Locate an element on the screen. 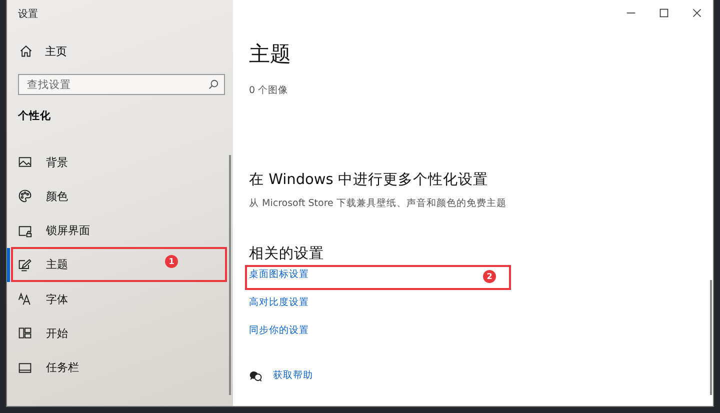 This screenshot has height=413, width=720. help-link: 获取帮助 is located at coordinates (293, 375).